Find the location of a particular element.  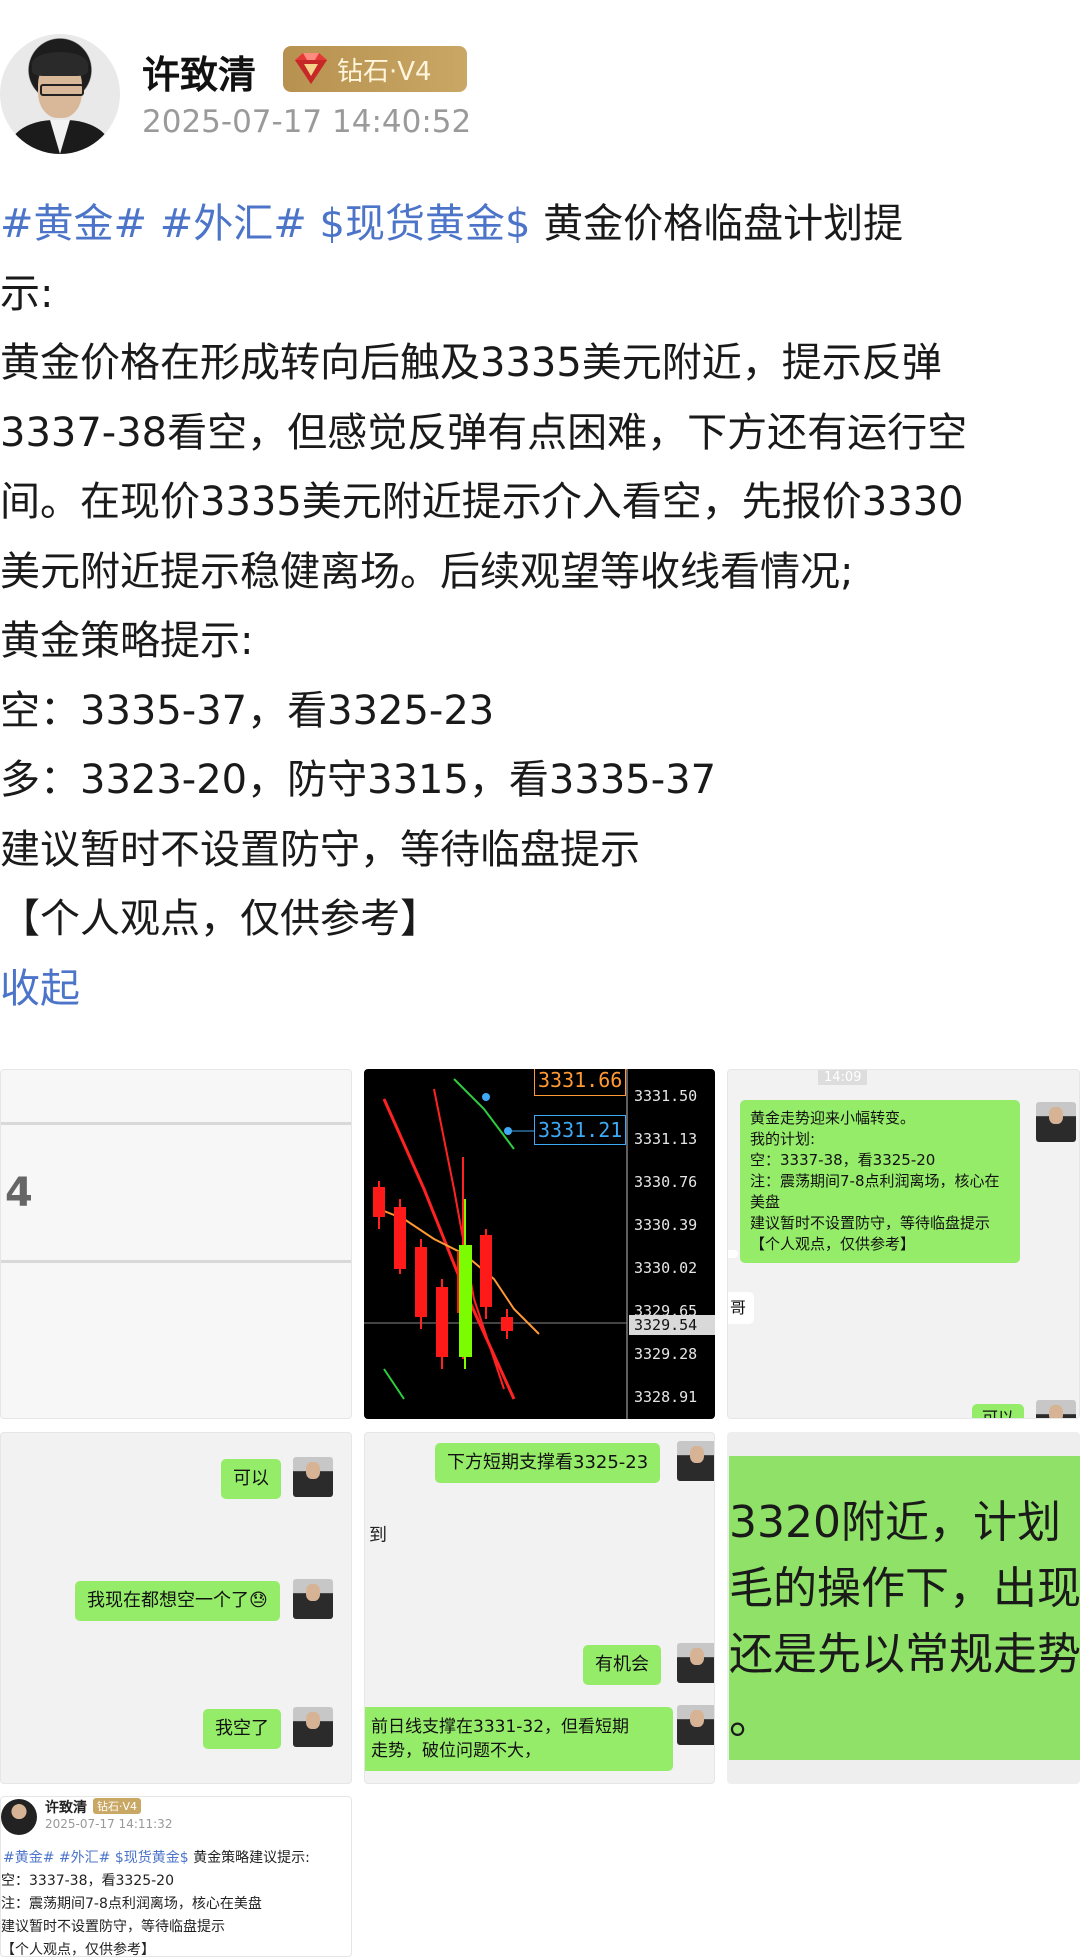

axis-tick-2: 3331.13 is located at coordinates (666, 1139).